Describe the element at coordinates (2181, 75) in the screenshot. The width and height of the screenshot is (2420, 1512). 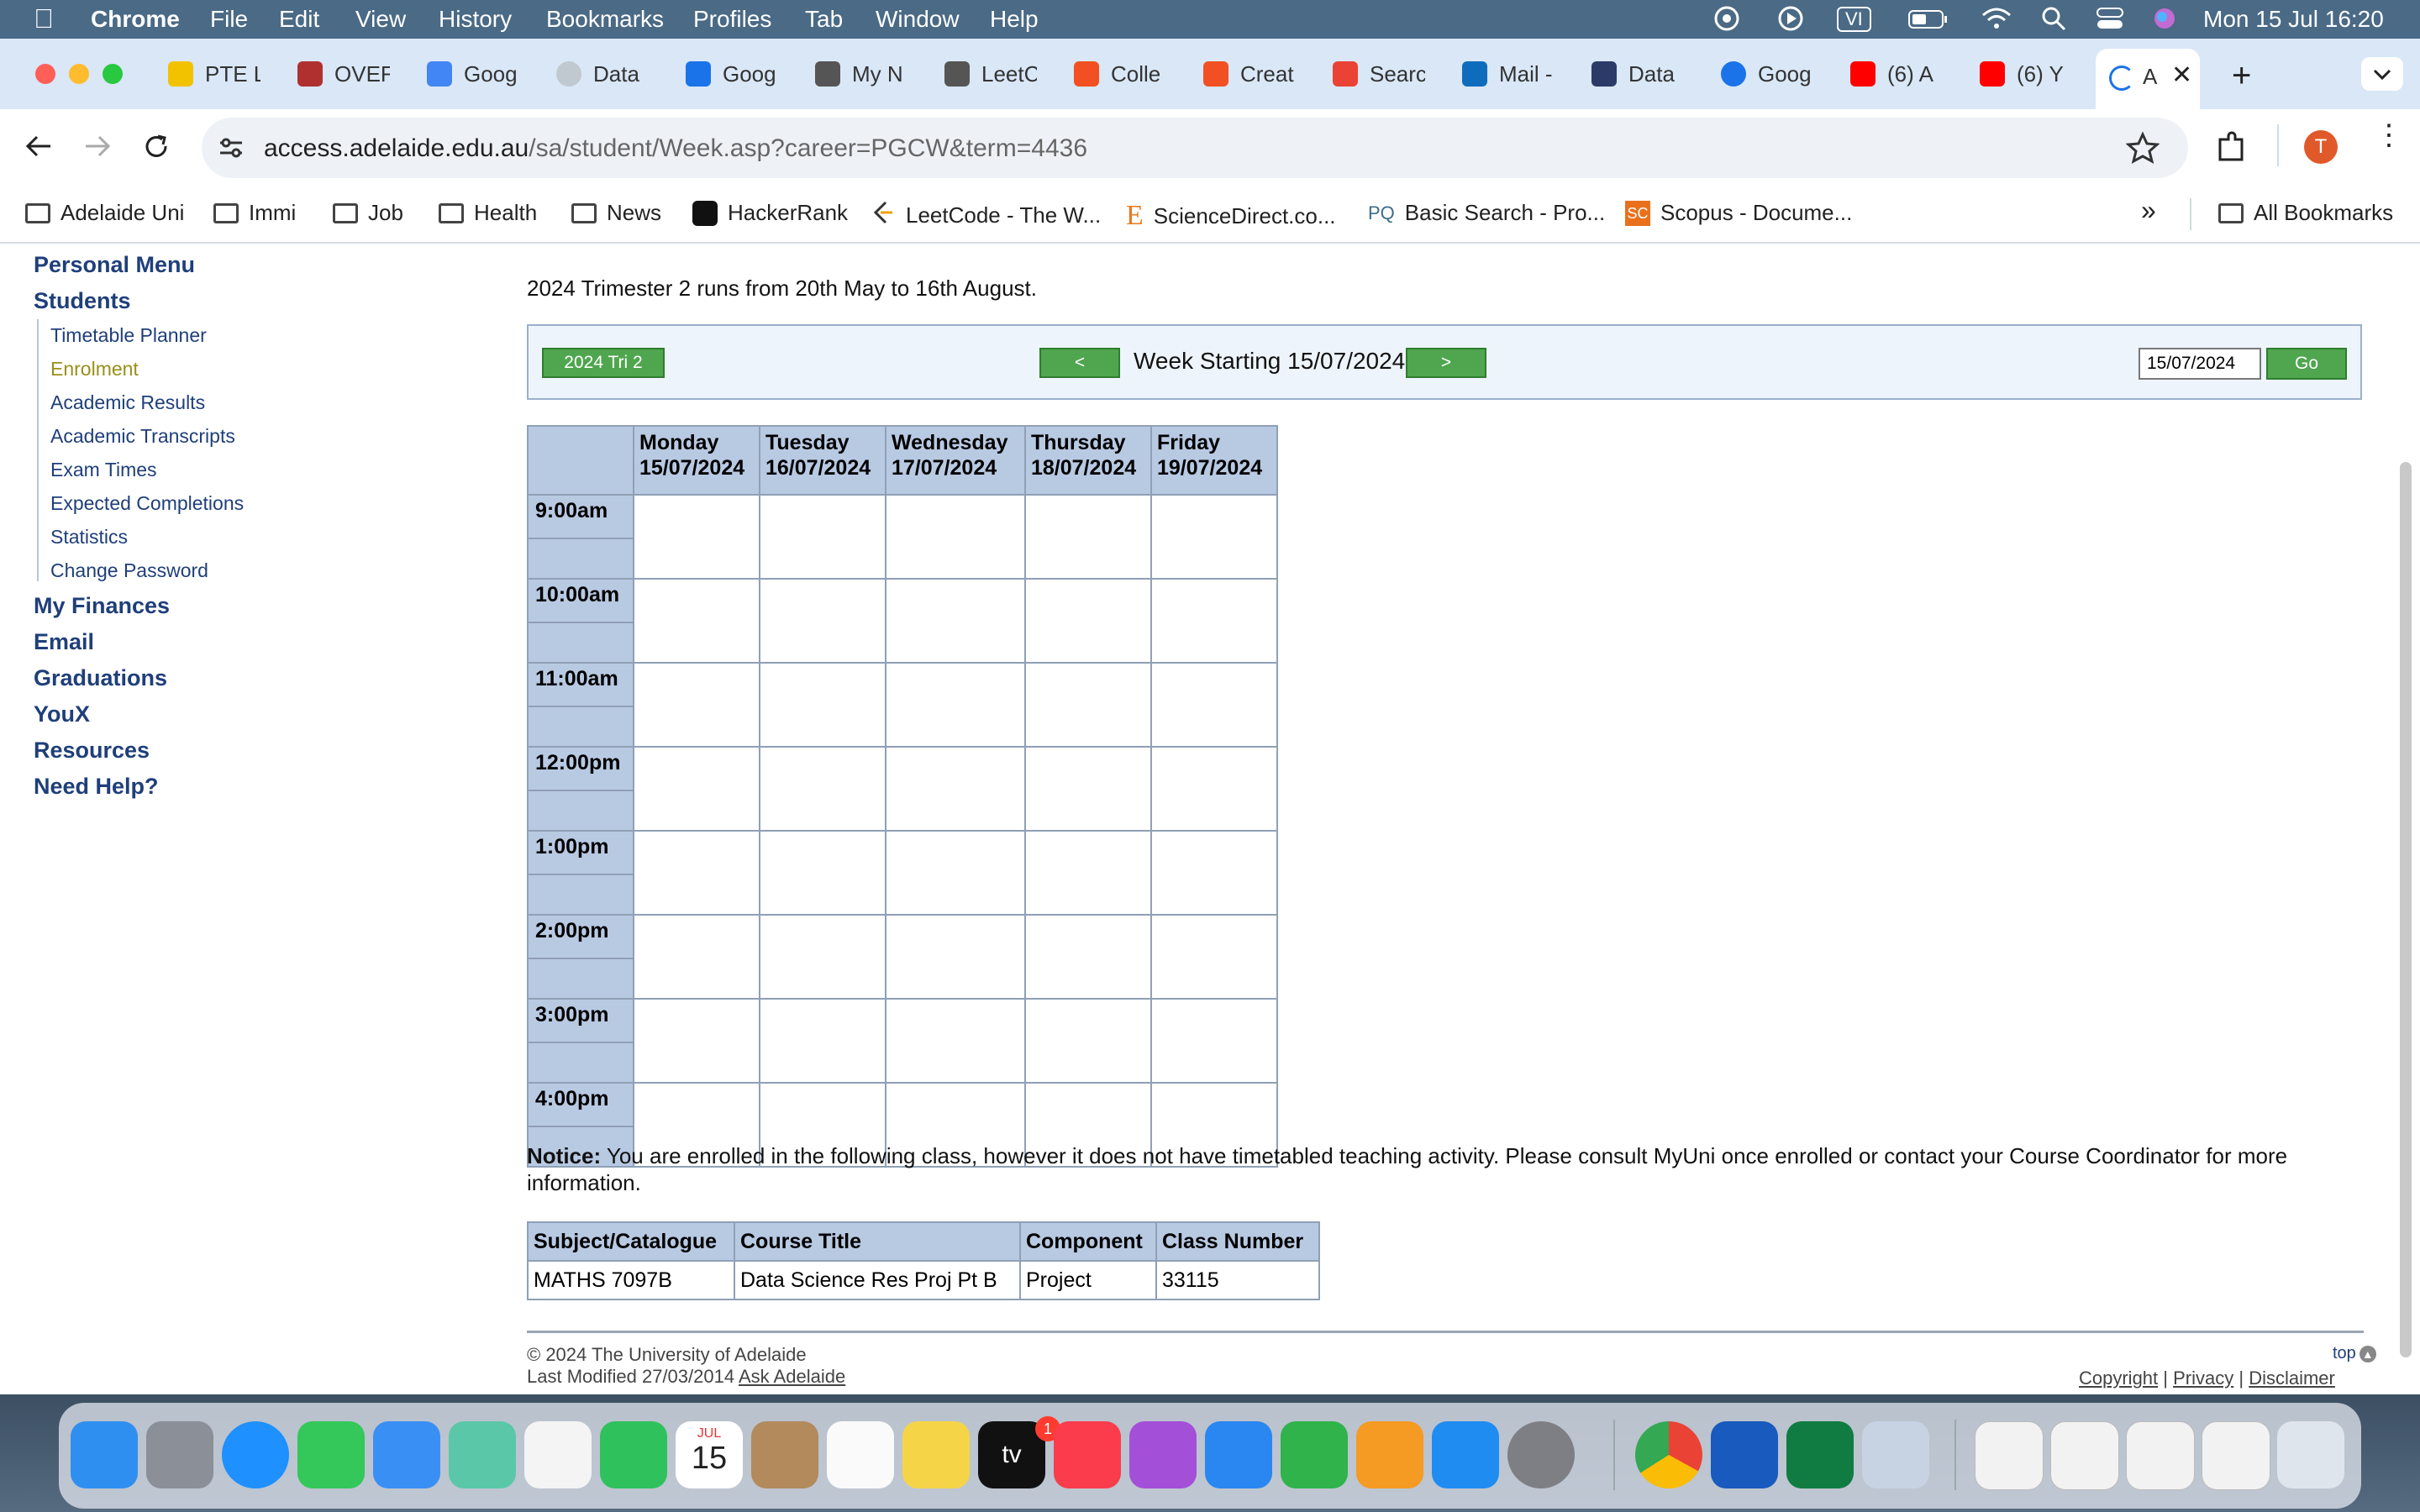
I see `tab-close-icon: ✕` at that location.